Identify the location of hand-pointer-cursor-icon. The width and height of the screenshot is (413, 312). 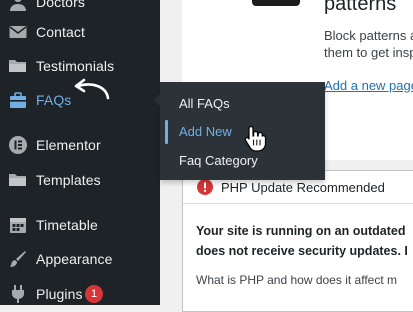
(255, 138).